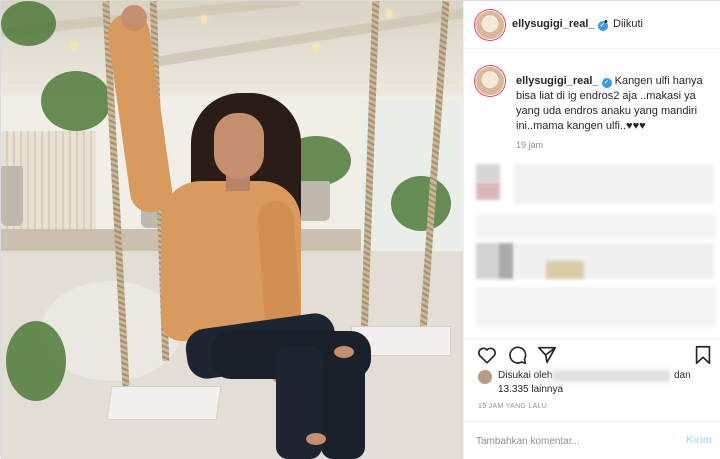 The height and width of the screenshot is (459, 720). What do you see at coordinates (530, 389) in the screenshot?
I see `likes-count-link: 13.335 lainnya` at bounding box center [530, 389].